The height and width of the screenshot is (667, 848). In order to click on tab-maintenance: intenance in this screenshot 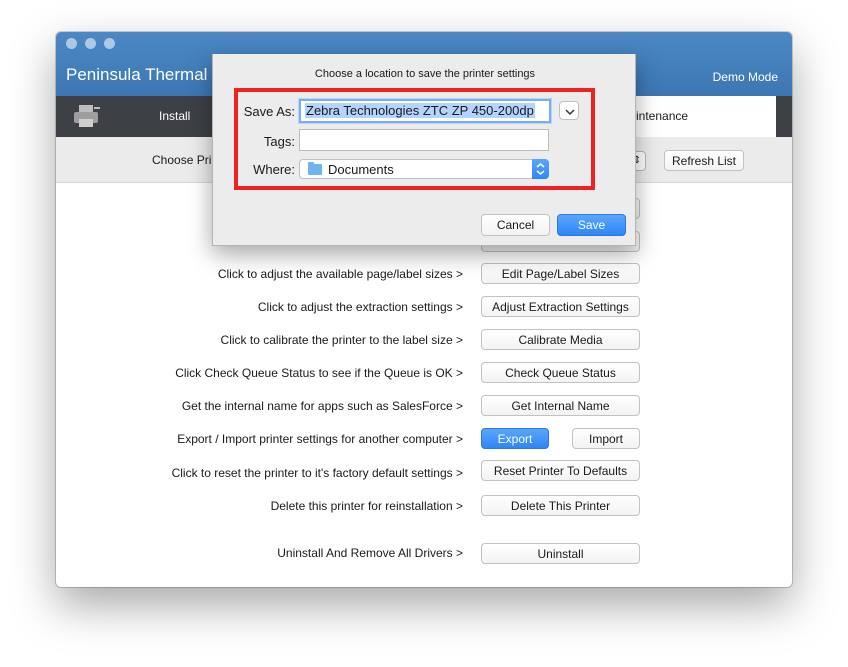, I will do `click(696, 116)`.